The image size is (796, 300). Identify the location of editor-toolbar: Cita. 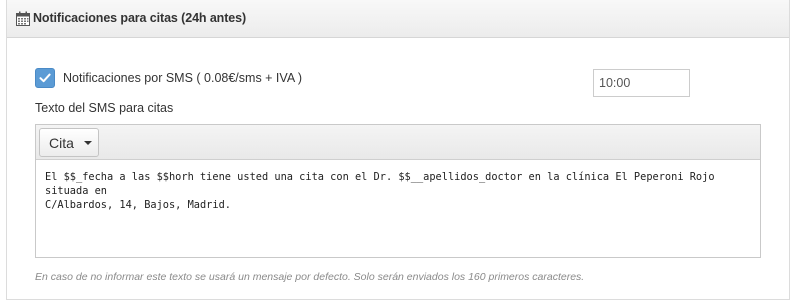
(398, 142).